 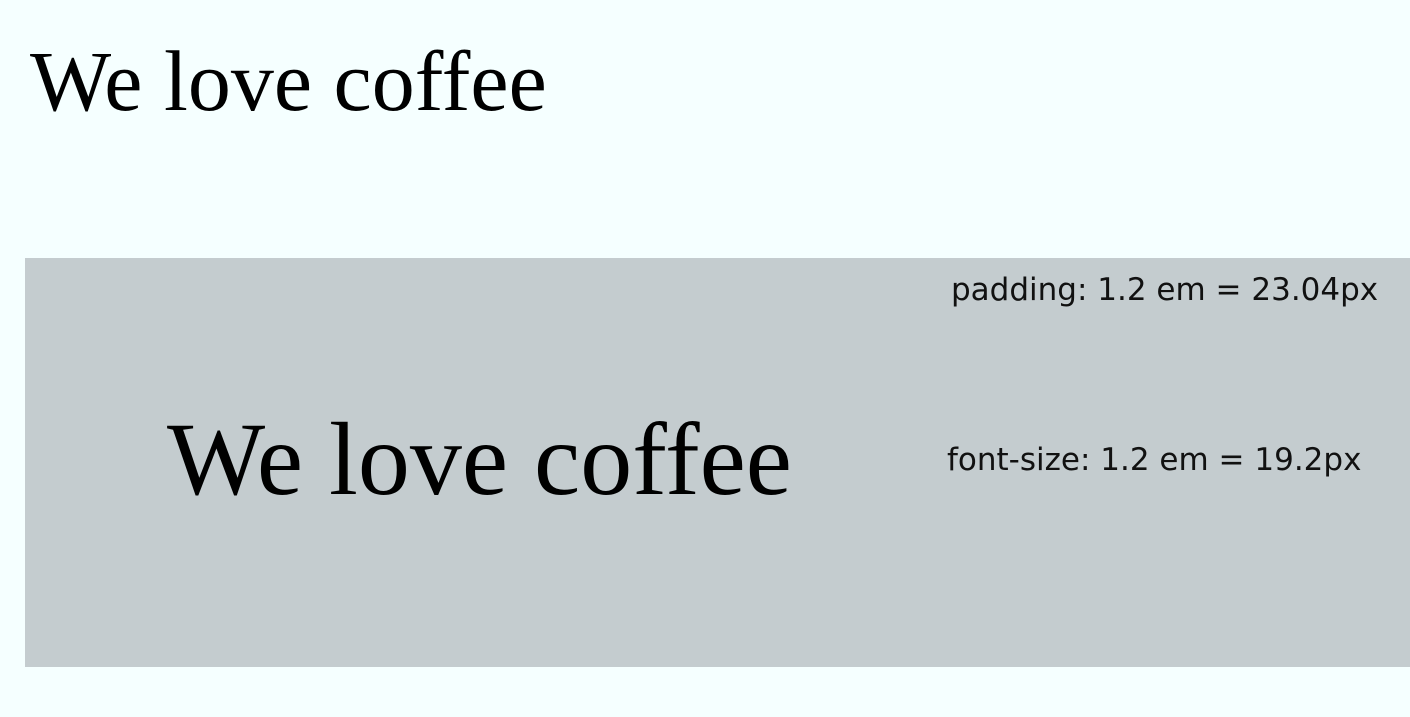 What do you see at coordinates (288, 81) in the screenshot?
I see `top-heading: We love coffee` at bounding box center [288, 81].